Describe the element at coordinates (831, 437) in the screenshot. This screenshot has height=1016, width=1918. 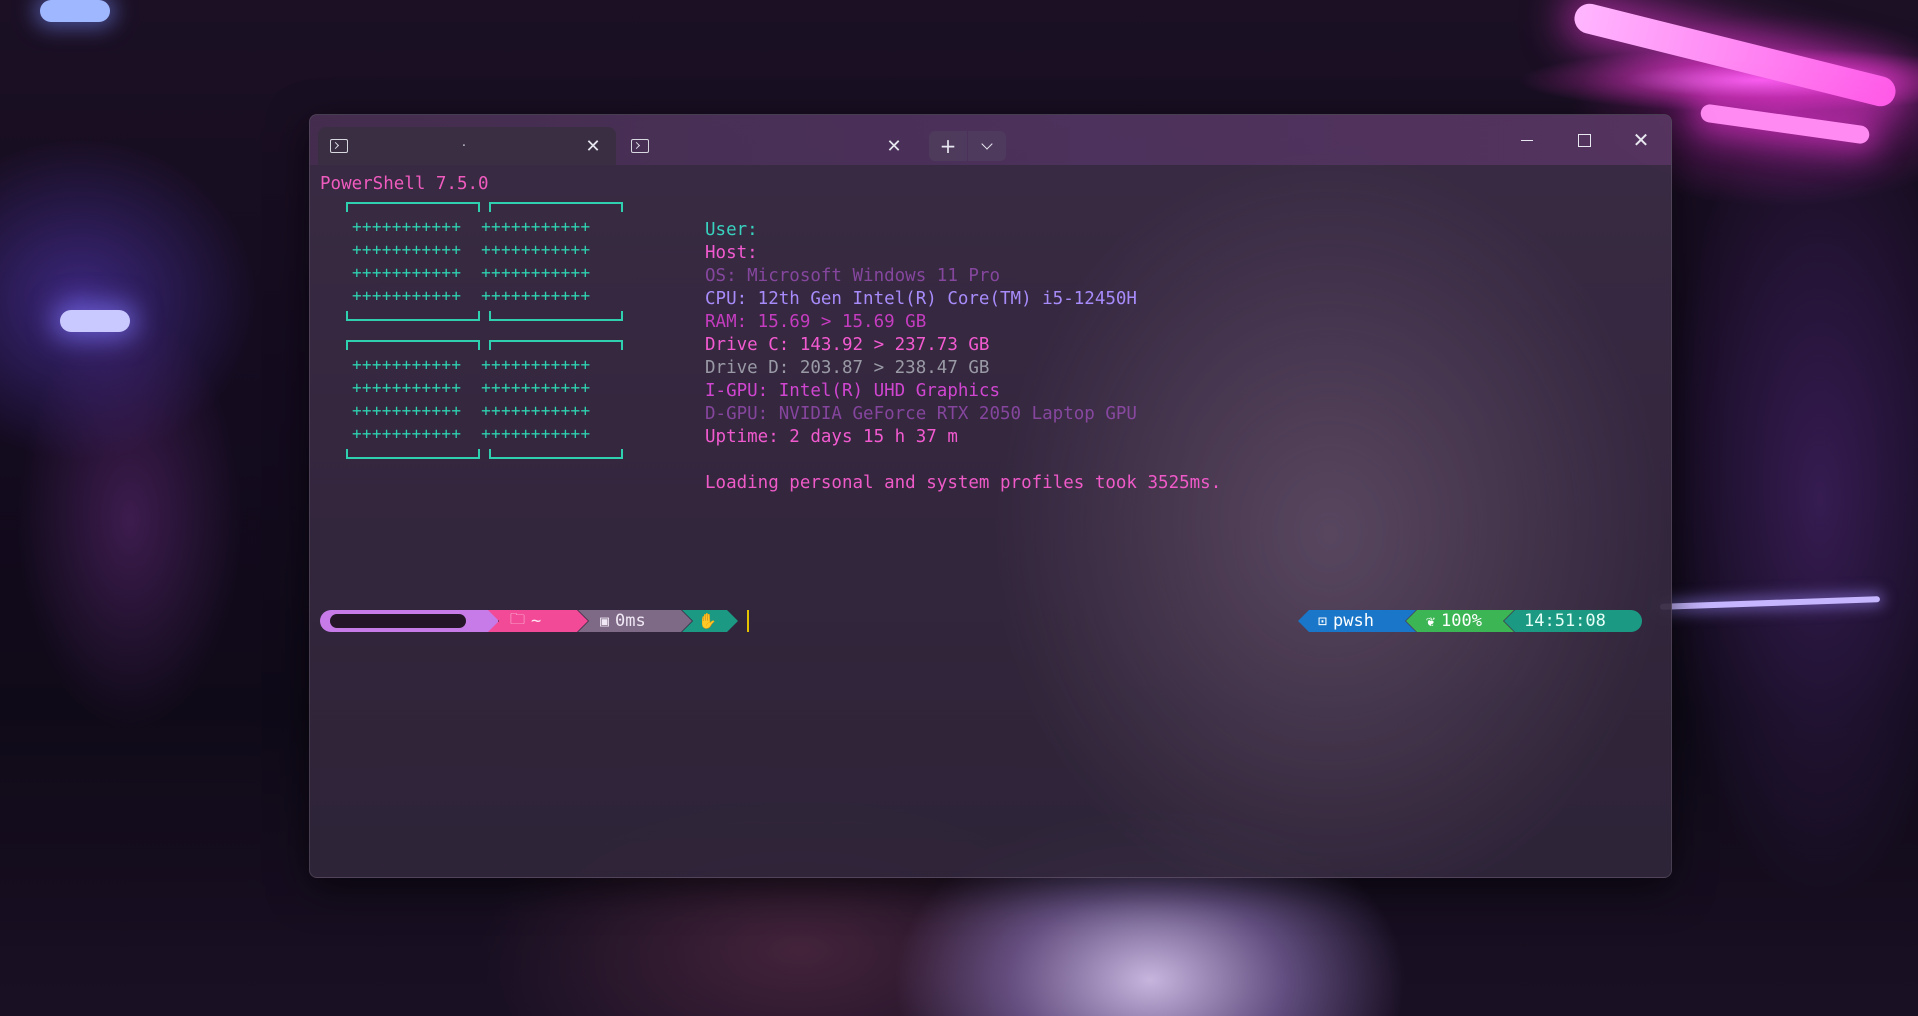
I see `info-uptime: Uptime: 2 days 15 h 37 m` at that location.